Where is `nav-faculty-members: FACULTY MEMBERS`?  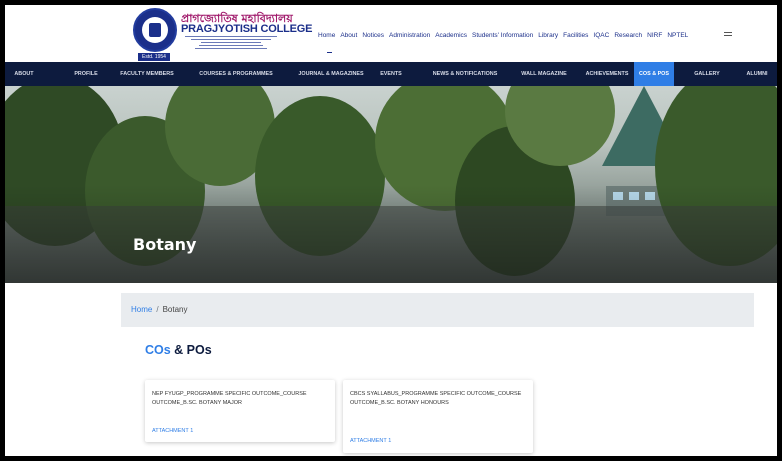
nav-faculty-members: FACULTY MEMBERS is located at coordinates (147, 74).